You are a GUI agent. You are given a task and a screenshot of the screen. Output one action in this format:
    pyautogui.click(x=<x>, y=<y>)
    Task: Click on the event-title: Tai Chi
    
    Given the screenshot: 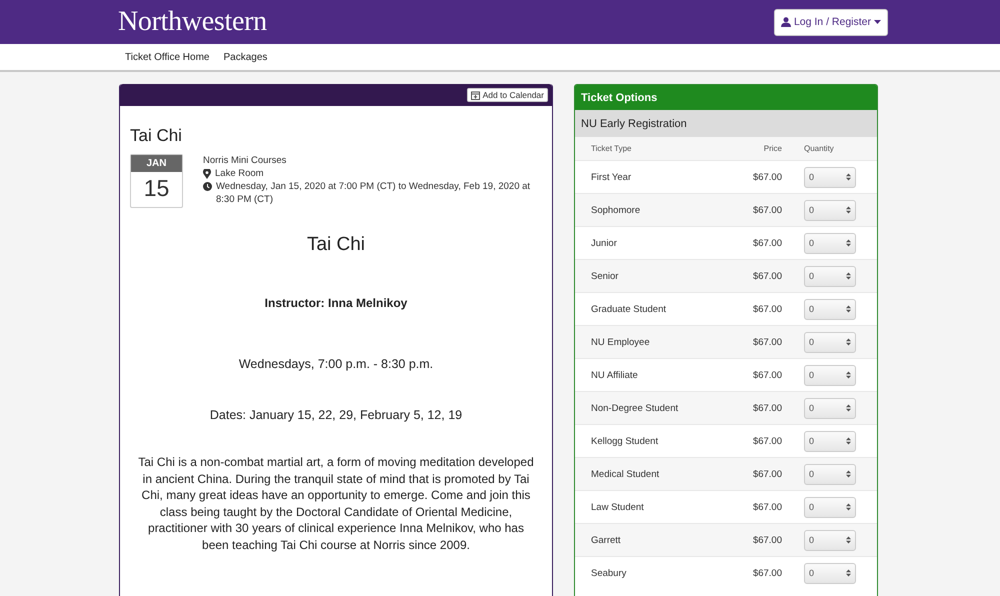 What is the action you would take?
    pyautogui.click(x=156, y=136)
    